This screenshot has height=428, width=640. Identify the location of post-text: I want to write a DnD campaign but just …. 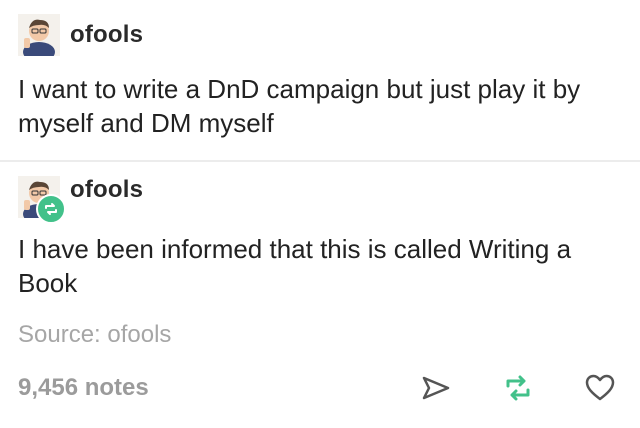
(299, 106).